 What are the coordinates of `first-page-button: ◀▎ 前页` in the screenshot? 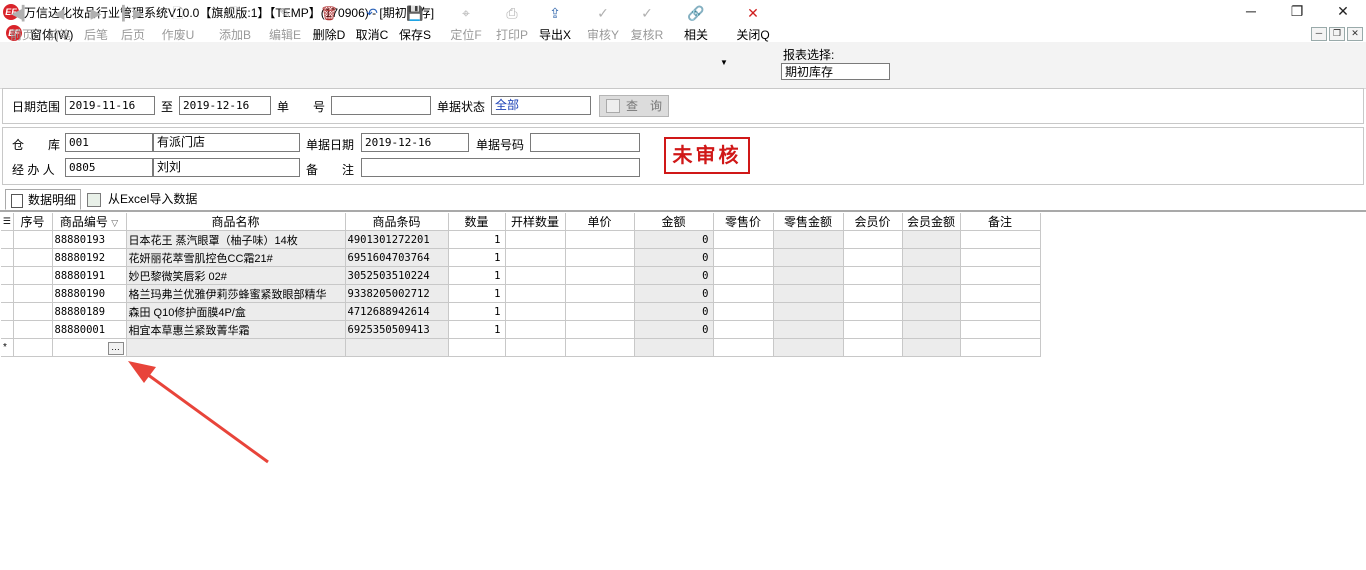 It's located at (22, 23).